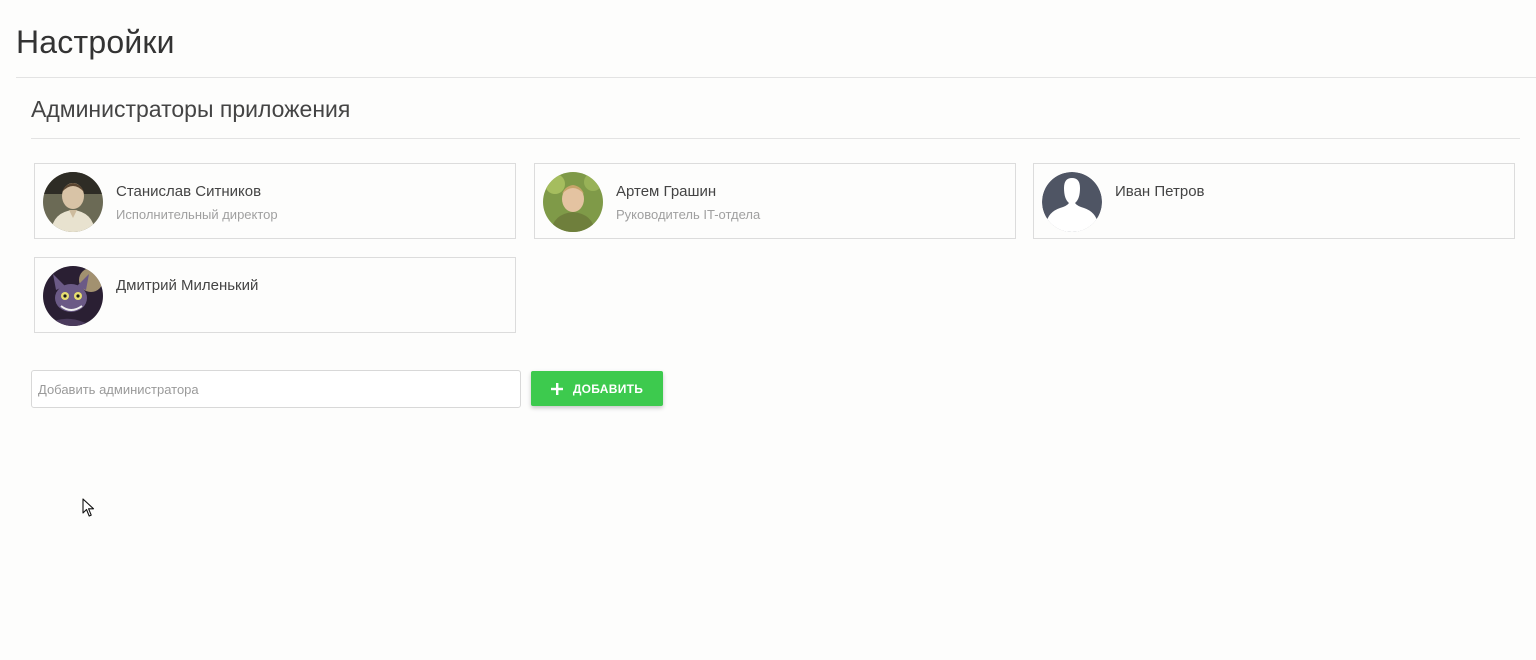  What do you see at coordinates (189, 191) in the screenshot?
I see `admin-name: Станислав Ситников` at bounding box center [189, 191].